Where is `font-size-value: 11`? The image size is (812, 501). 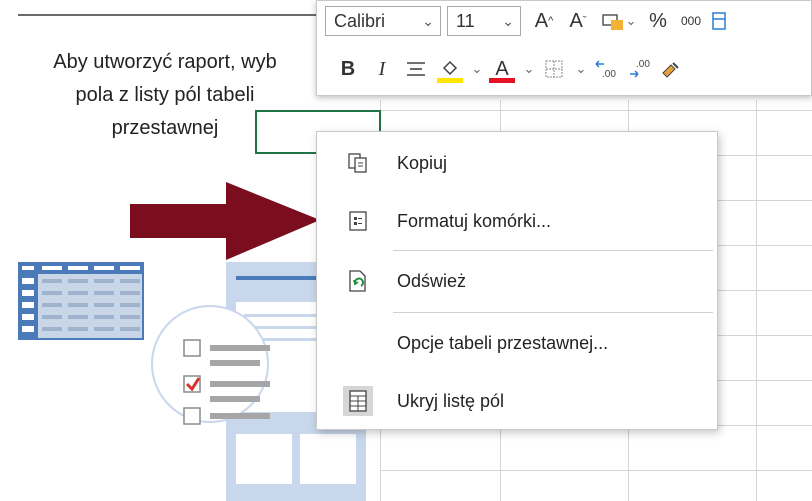
font-size-value: 11 is located at coordinates (465, 20).